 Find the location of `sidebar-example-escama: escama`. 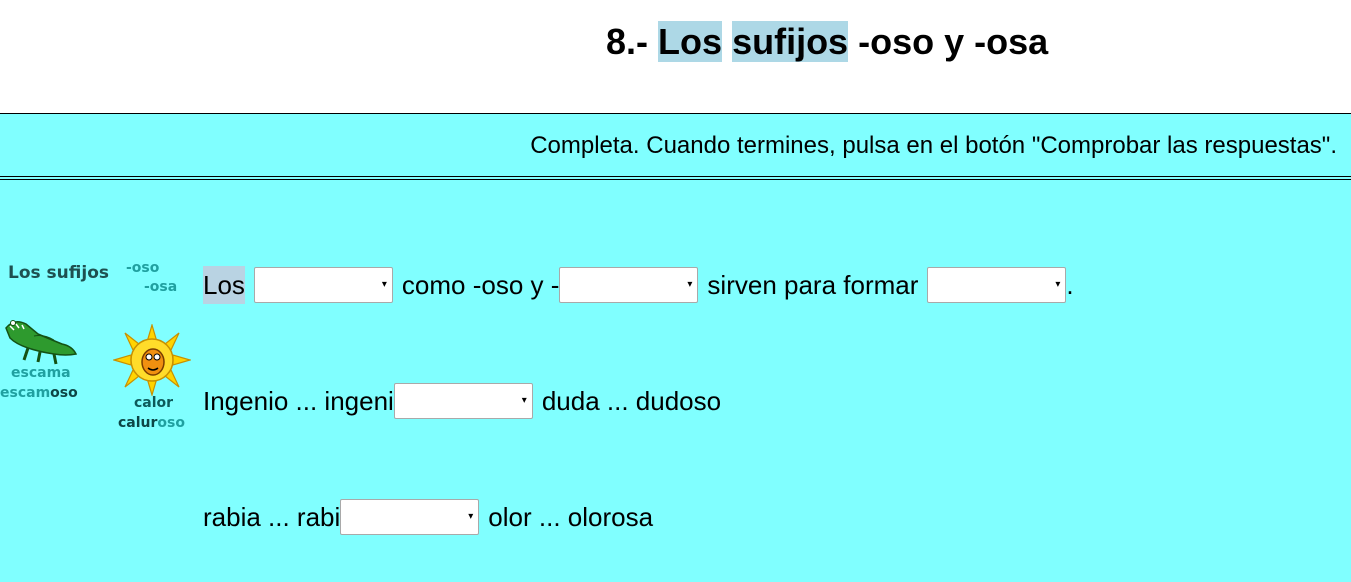

sidebar-example-escama: escama is located at coordinates (41, 373).